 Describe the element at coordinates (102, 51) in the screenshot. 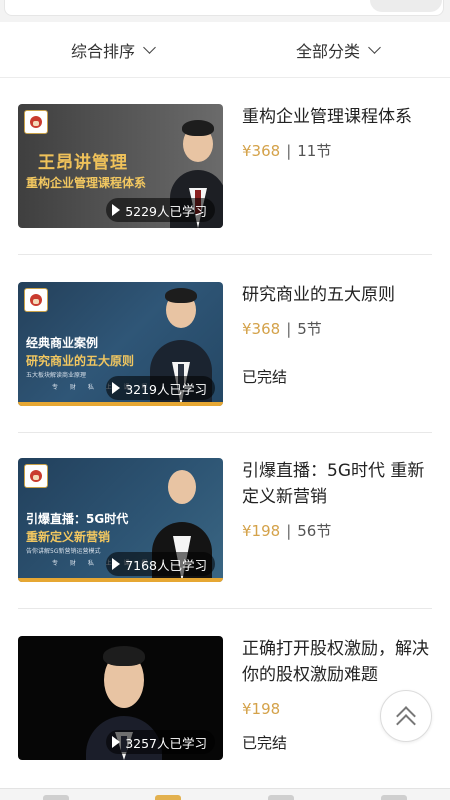

I see `sort-filter-label: 综合排序` at that location.